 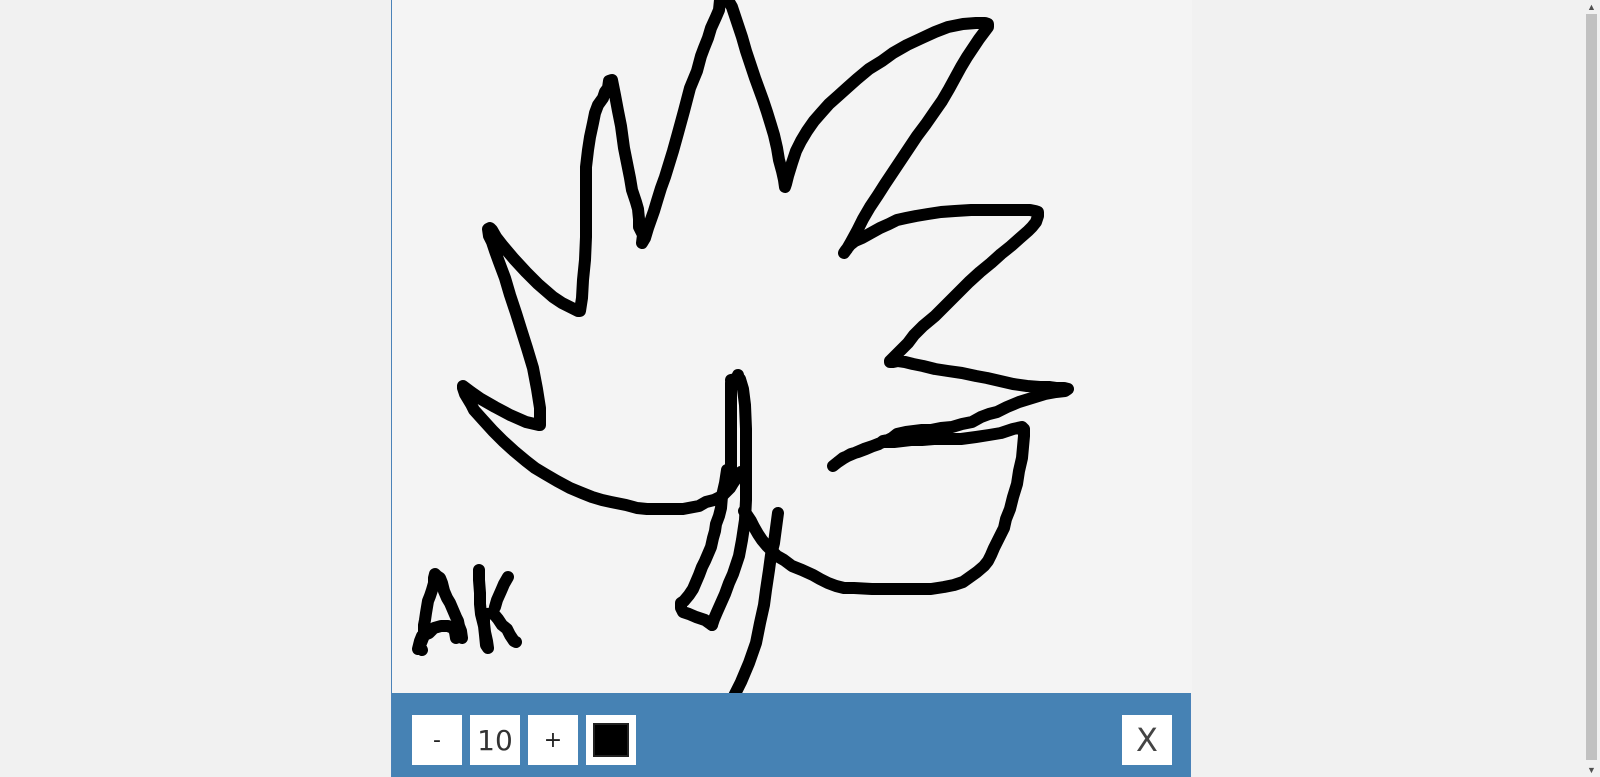 I want to click on brush-color-button, so click(x=611, y=740).